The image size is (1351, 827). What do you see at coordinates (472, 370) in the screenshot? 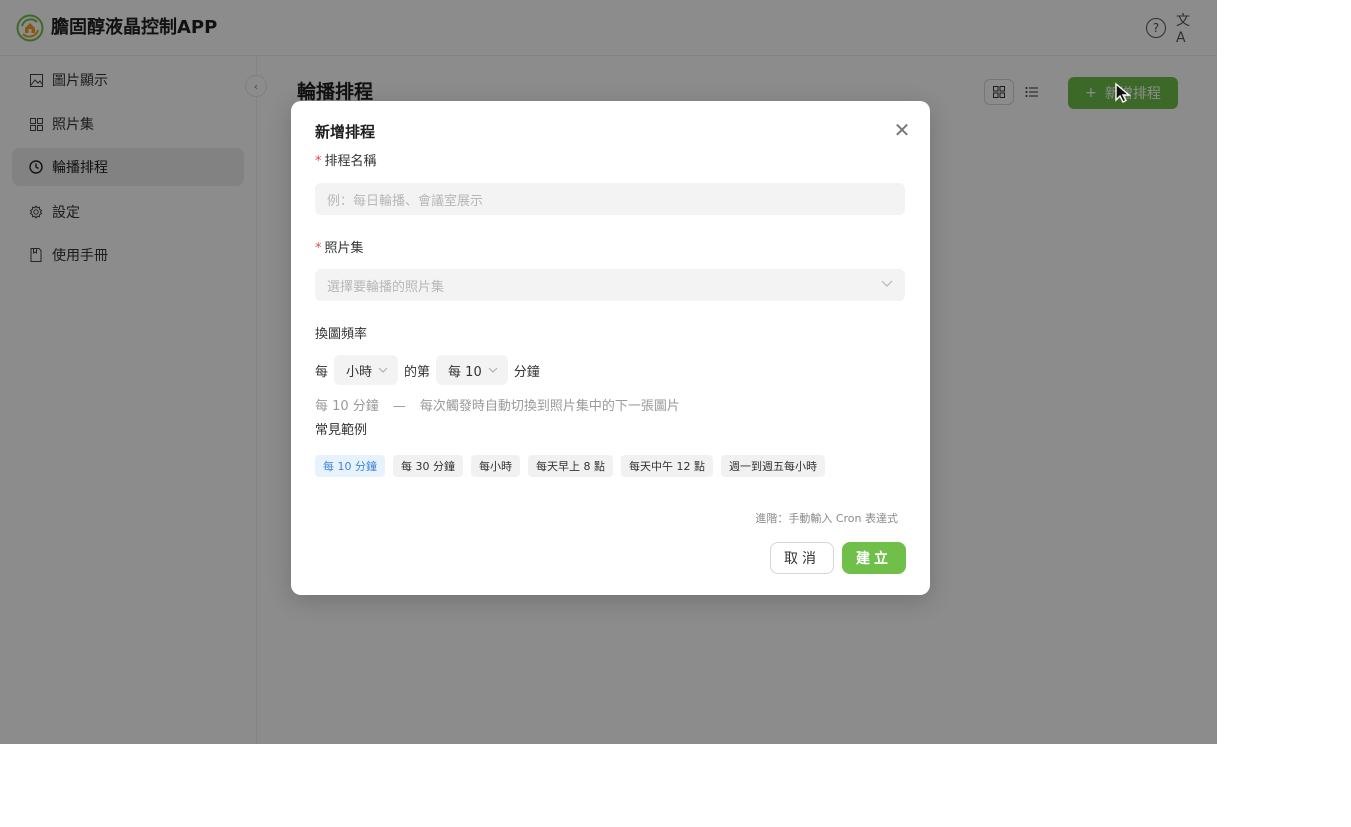
I see `frequency-minute-select: 每 10` at bounding box center [472, 370].